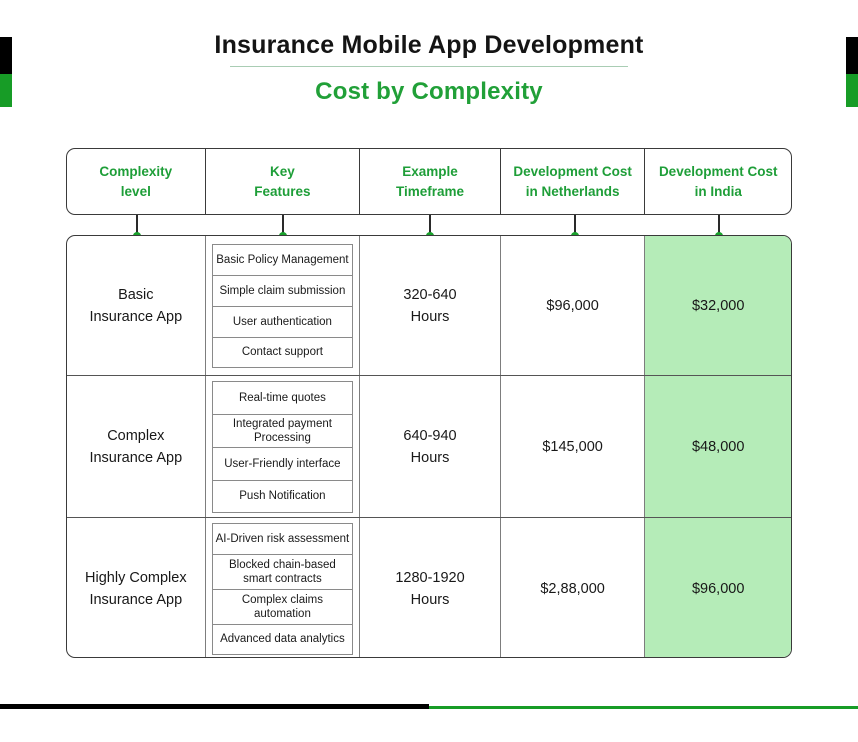 Image resolution: width=858 pixels, height=742 pixels. What do you see at coordinates (430, 577) in the screenshot?
I see `timeframe-line-1: 1280-1920` at bounding box center [430, 577].